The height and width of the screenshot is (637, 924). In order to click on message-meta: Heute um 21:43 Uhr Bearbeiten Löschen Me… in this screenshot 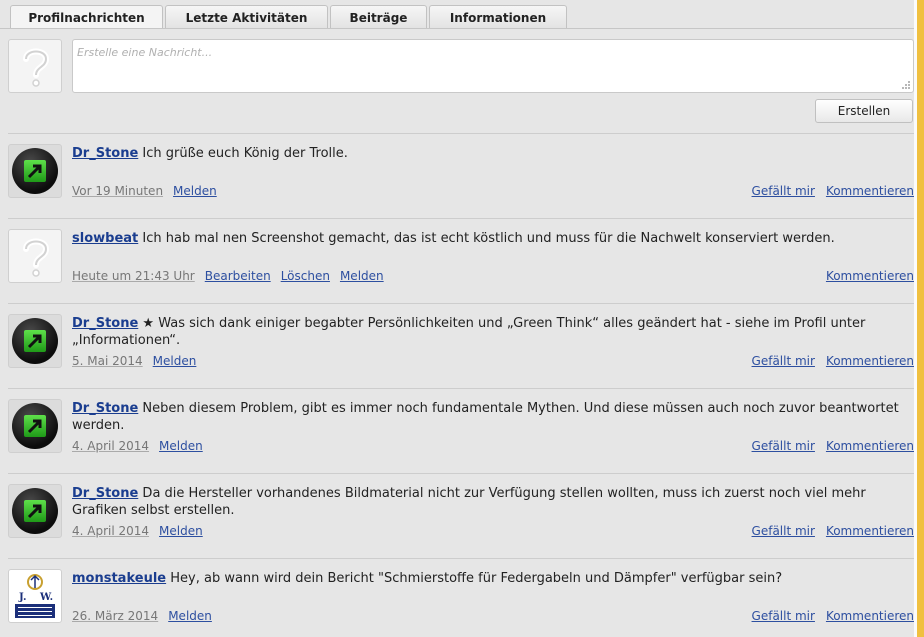, I will do `click(228, 276)`.